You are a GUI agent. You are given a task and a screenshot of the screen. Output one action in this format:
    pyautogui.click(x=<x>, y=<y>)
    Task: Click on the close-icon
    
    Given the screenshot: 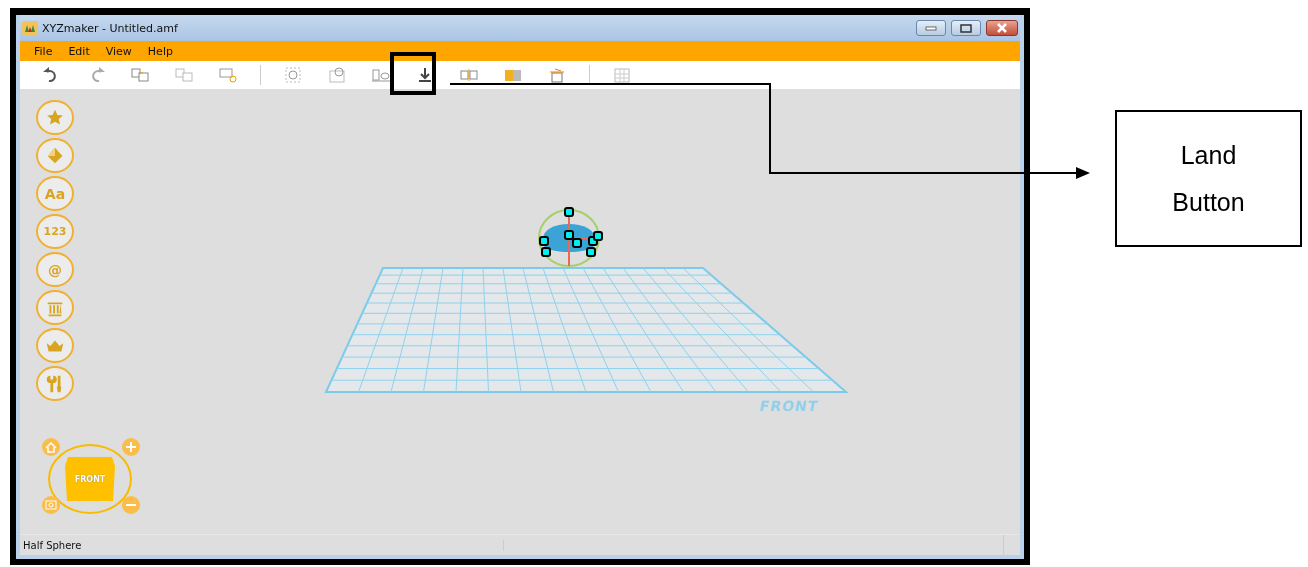 What is the action you would take?
    pyautogui.click(x=1002, y=28)
    